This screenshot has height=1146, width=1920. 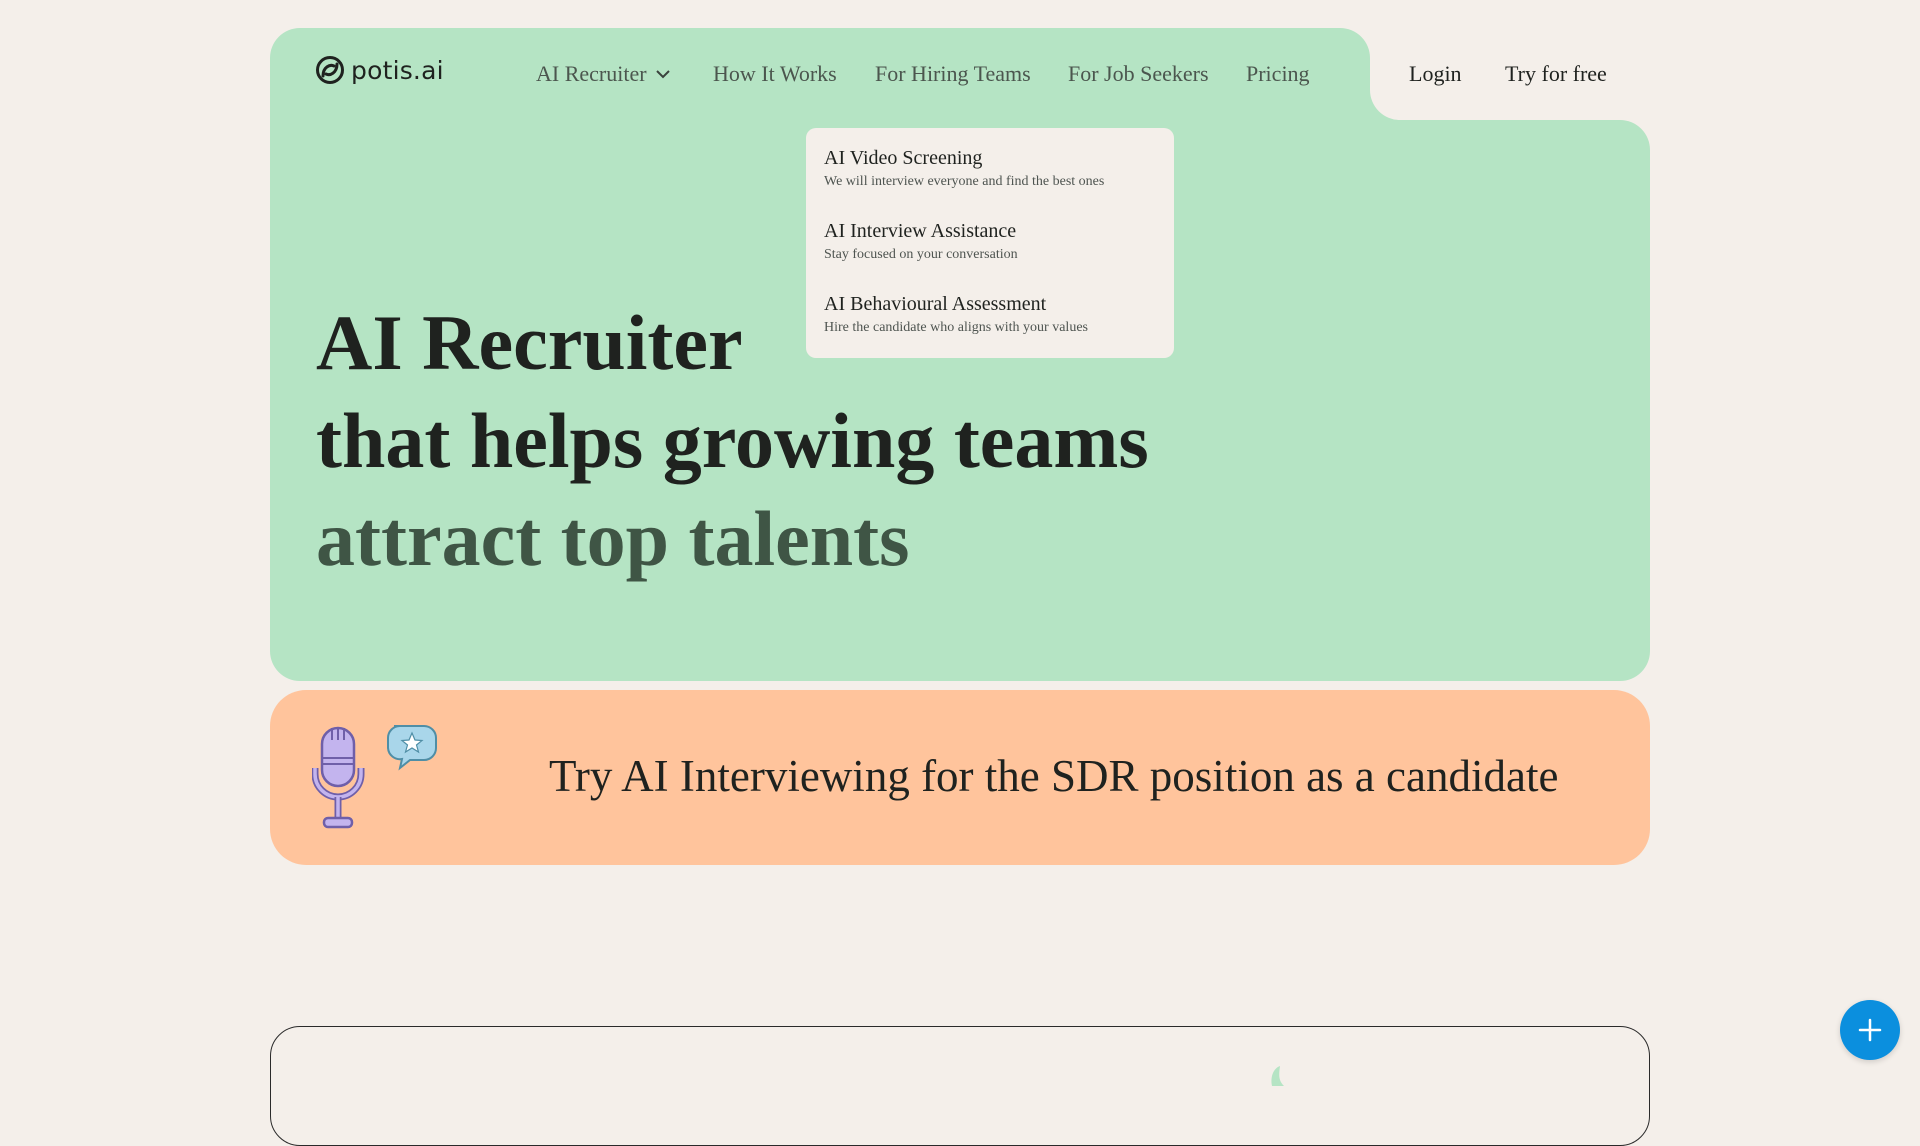 I want to click on brand-logo: potis.ai, so click(x=379, y=70).